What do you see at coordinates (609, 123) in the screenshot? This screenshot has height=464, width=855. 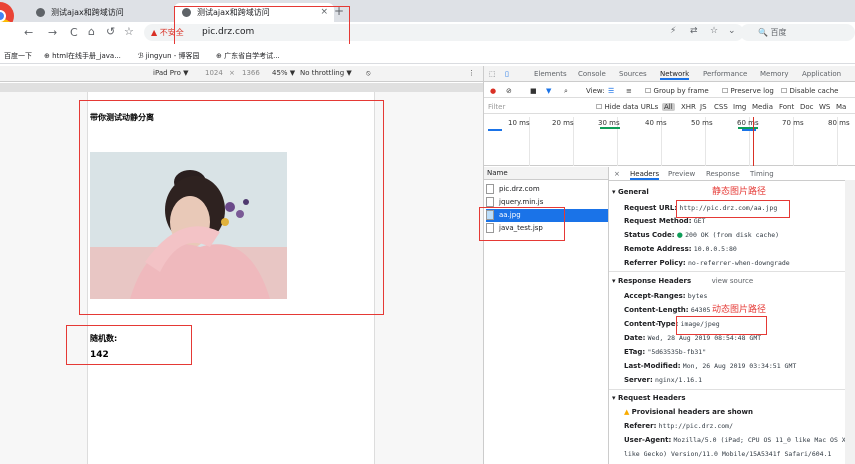 I see `timeline-tick: 30 ms` at bounding box center [609, 123].